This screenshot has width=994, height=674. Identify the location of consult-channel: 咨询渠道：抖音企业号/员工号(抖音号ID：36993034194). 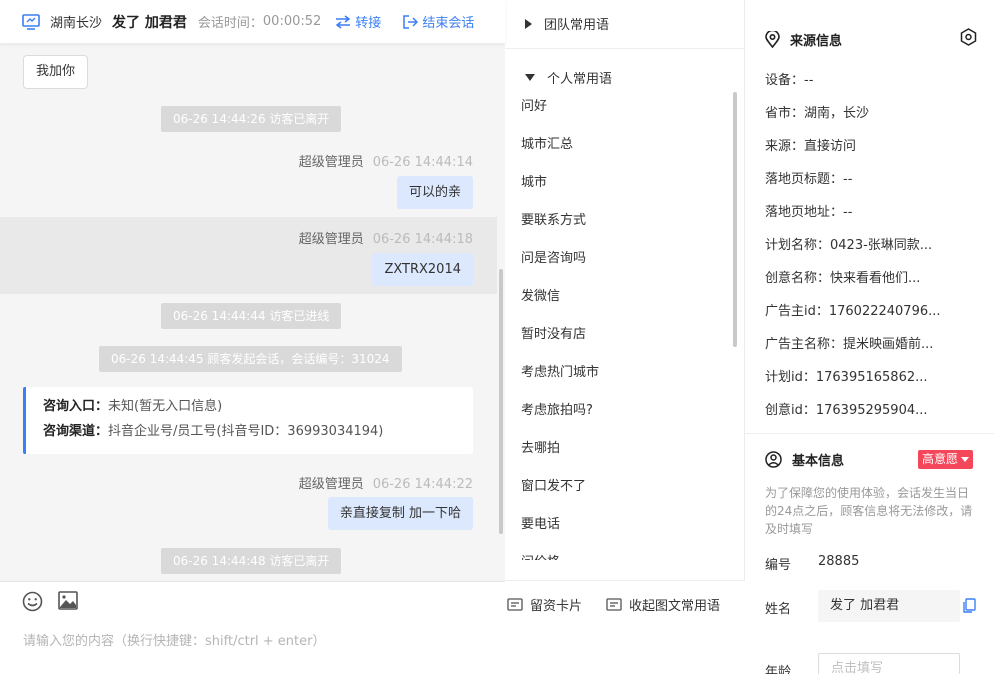
(258, 434).